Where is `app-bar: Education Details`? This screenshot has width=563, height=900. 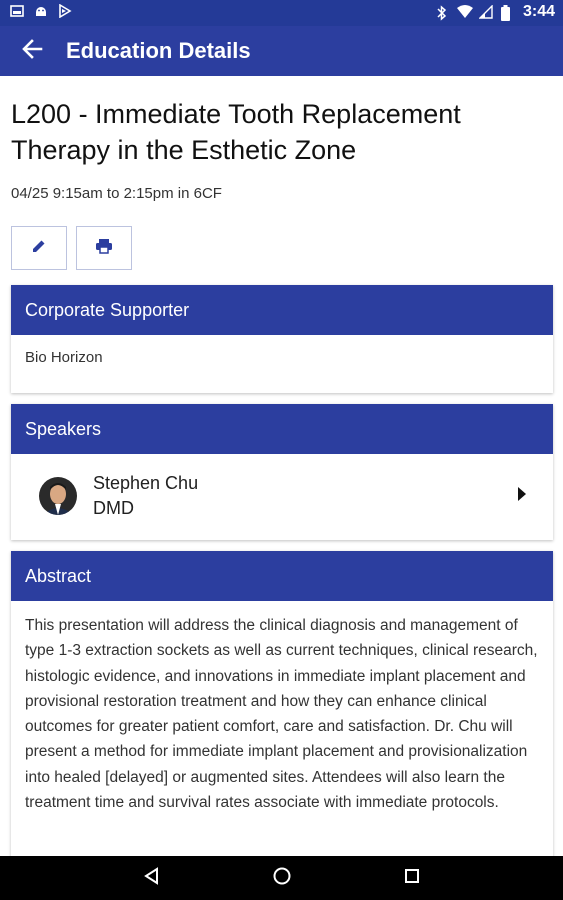
app-bar: Education Details is located at coordinates (281, 51).